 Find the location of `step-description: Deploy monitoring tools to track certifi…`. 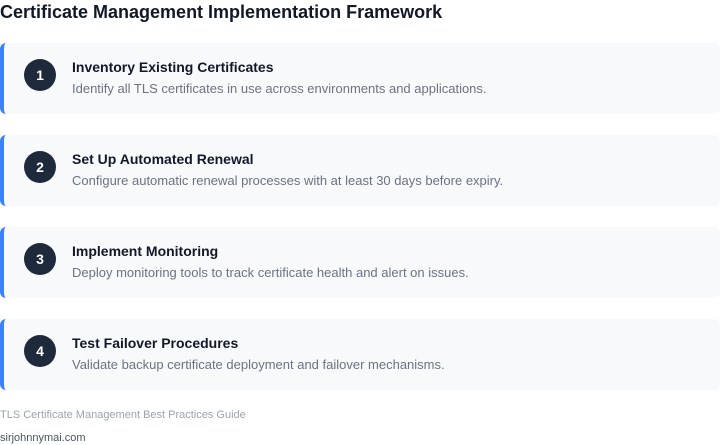

step-description: Deploy monitoring tools to track certifi… is located at coordinates (270, 272).